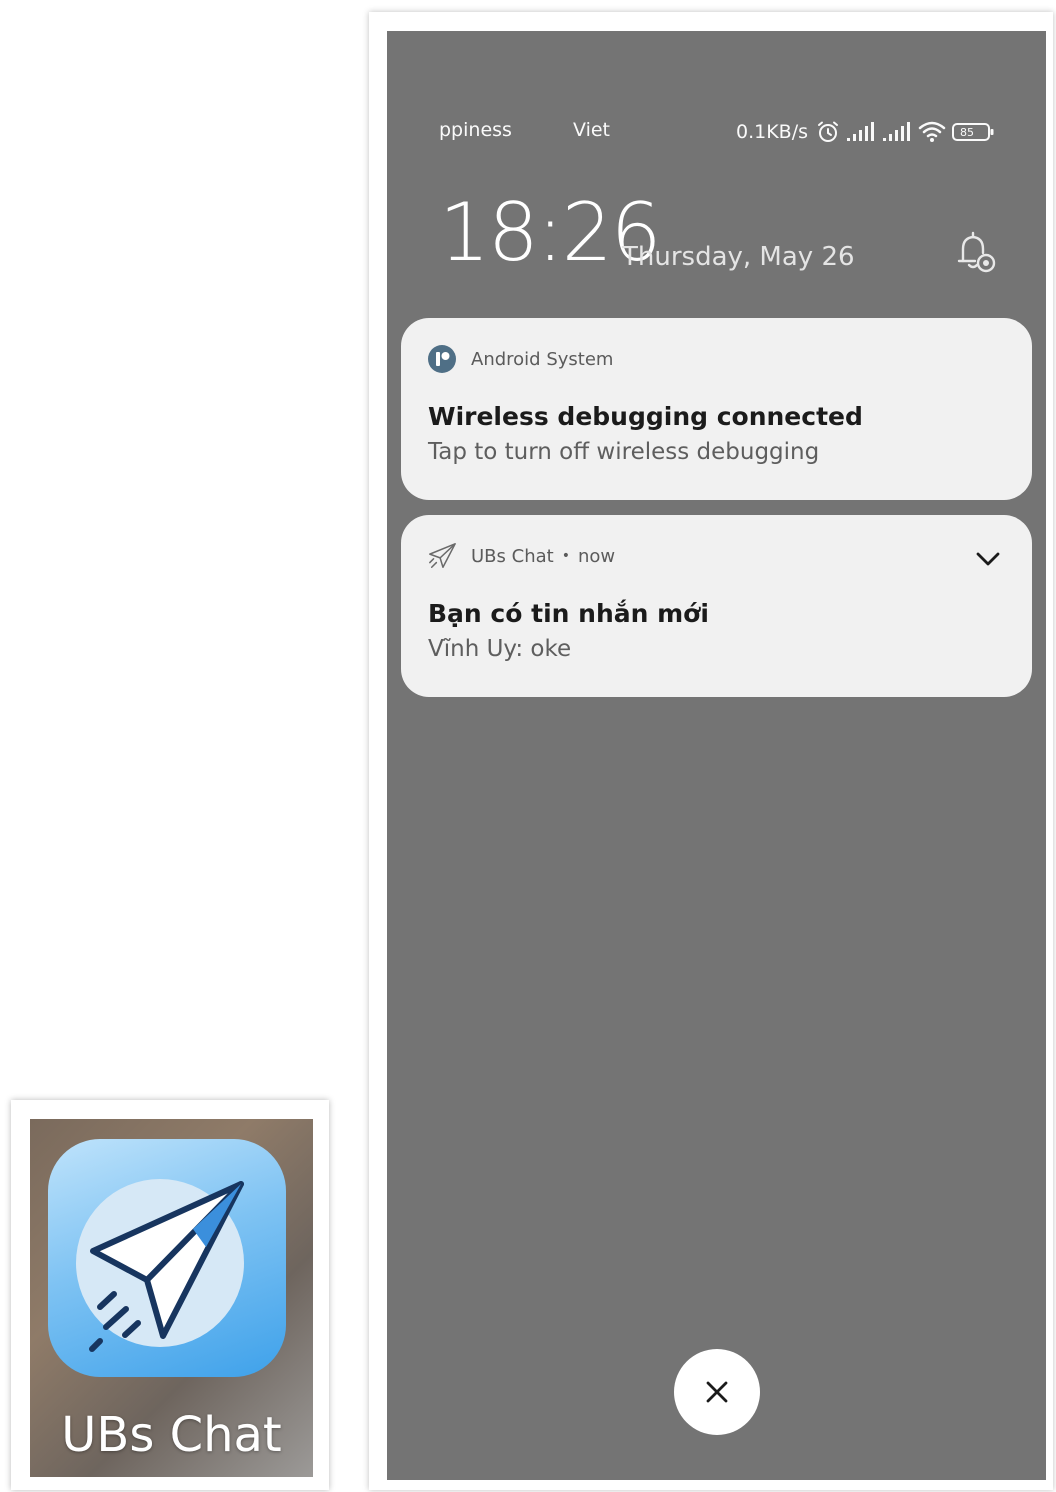 The height and width of the screenshot is (1492, 1056). I want to click on app-icon-label: UBs Chat, so click(171, 1435).